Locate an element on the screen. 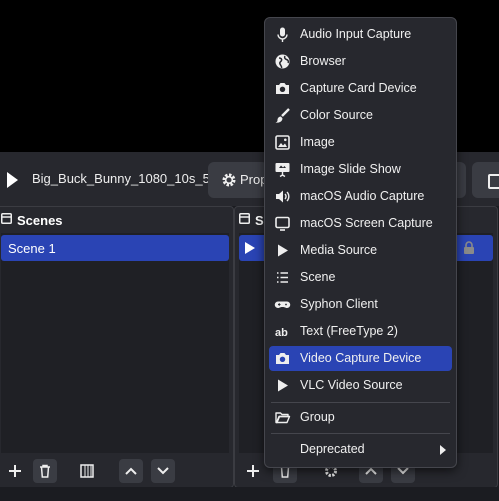 This screenshot has height=501, width=499. menu-item-image-slide-show: Image Slide Show is located at coordinates (360, 169).